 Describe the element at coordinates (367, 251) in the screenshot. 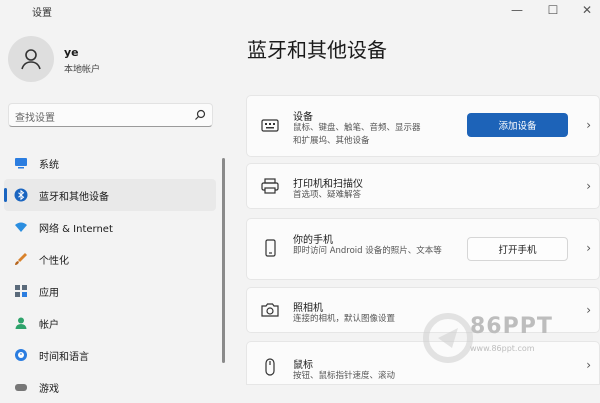

I see `card-description: 即时访问 Android 设备的照片、文本等` at that location.